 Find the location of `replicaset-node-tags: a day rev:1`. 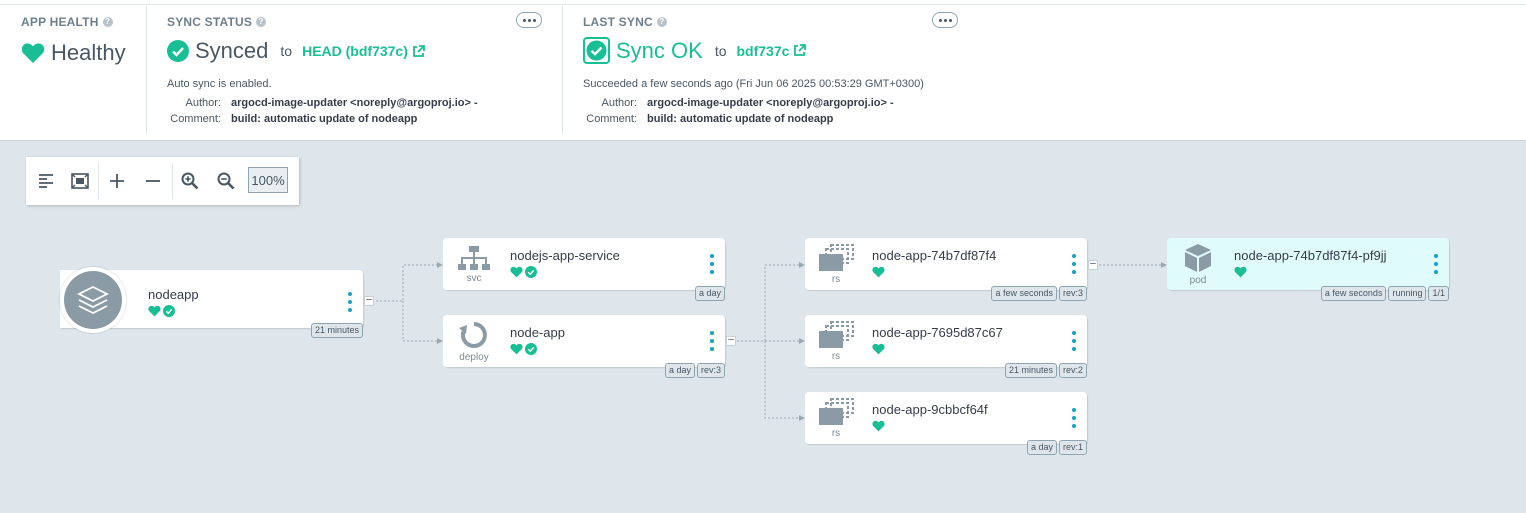

replicaset-node-tags: a day rev:1 is located at coordinates (1056, 447).